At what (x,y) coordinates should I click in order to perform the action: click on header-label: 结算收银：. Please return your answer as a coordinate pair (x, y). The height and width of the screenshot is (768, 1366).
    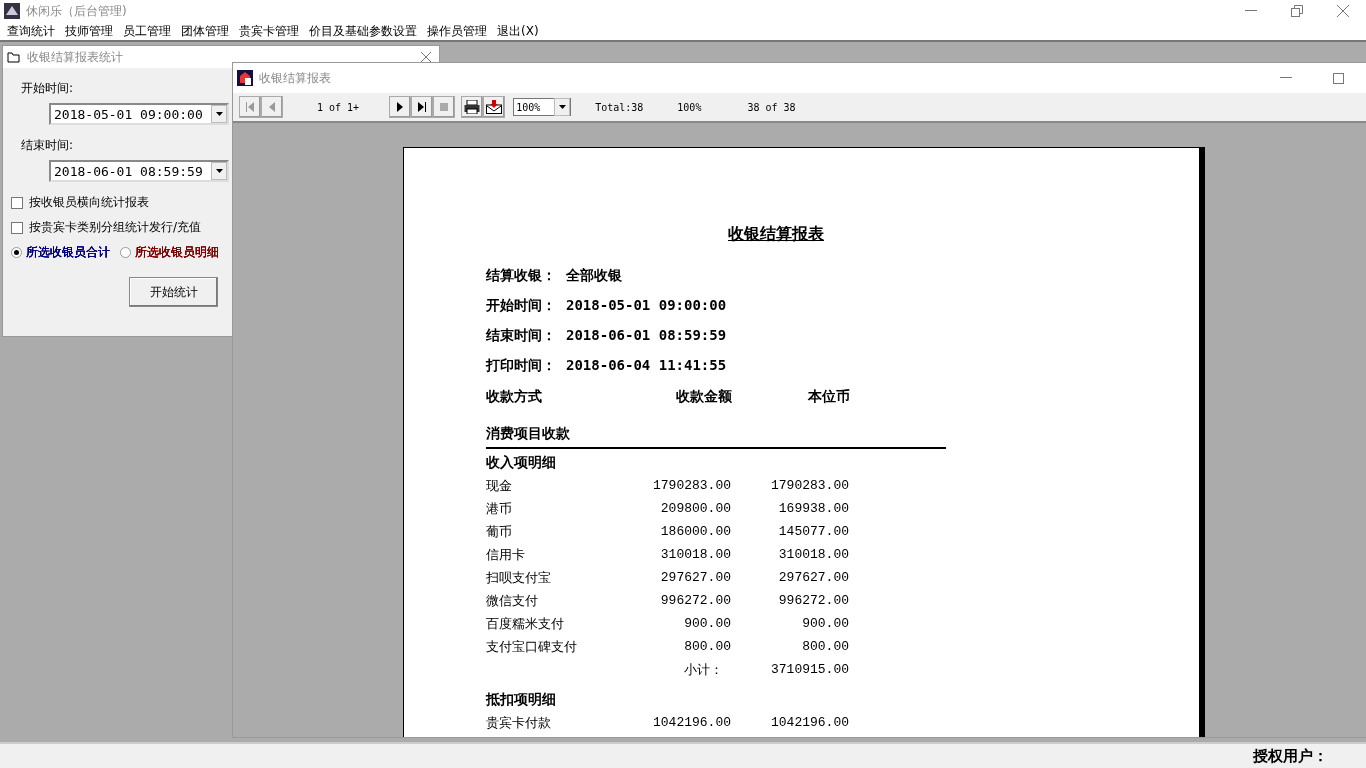
    Looking at the image, I should click on (521, 276).